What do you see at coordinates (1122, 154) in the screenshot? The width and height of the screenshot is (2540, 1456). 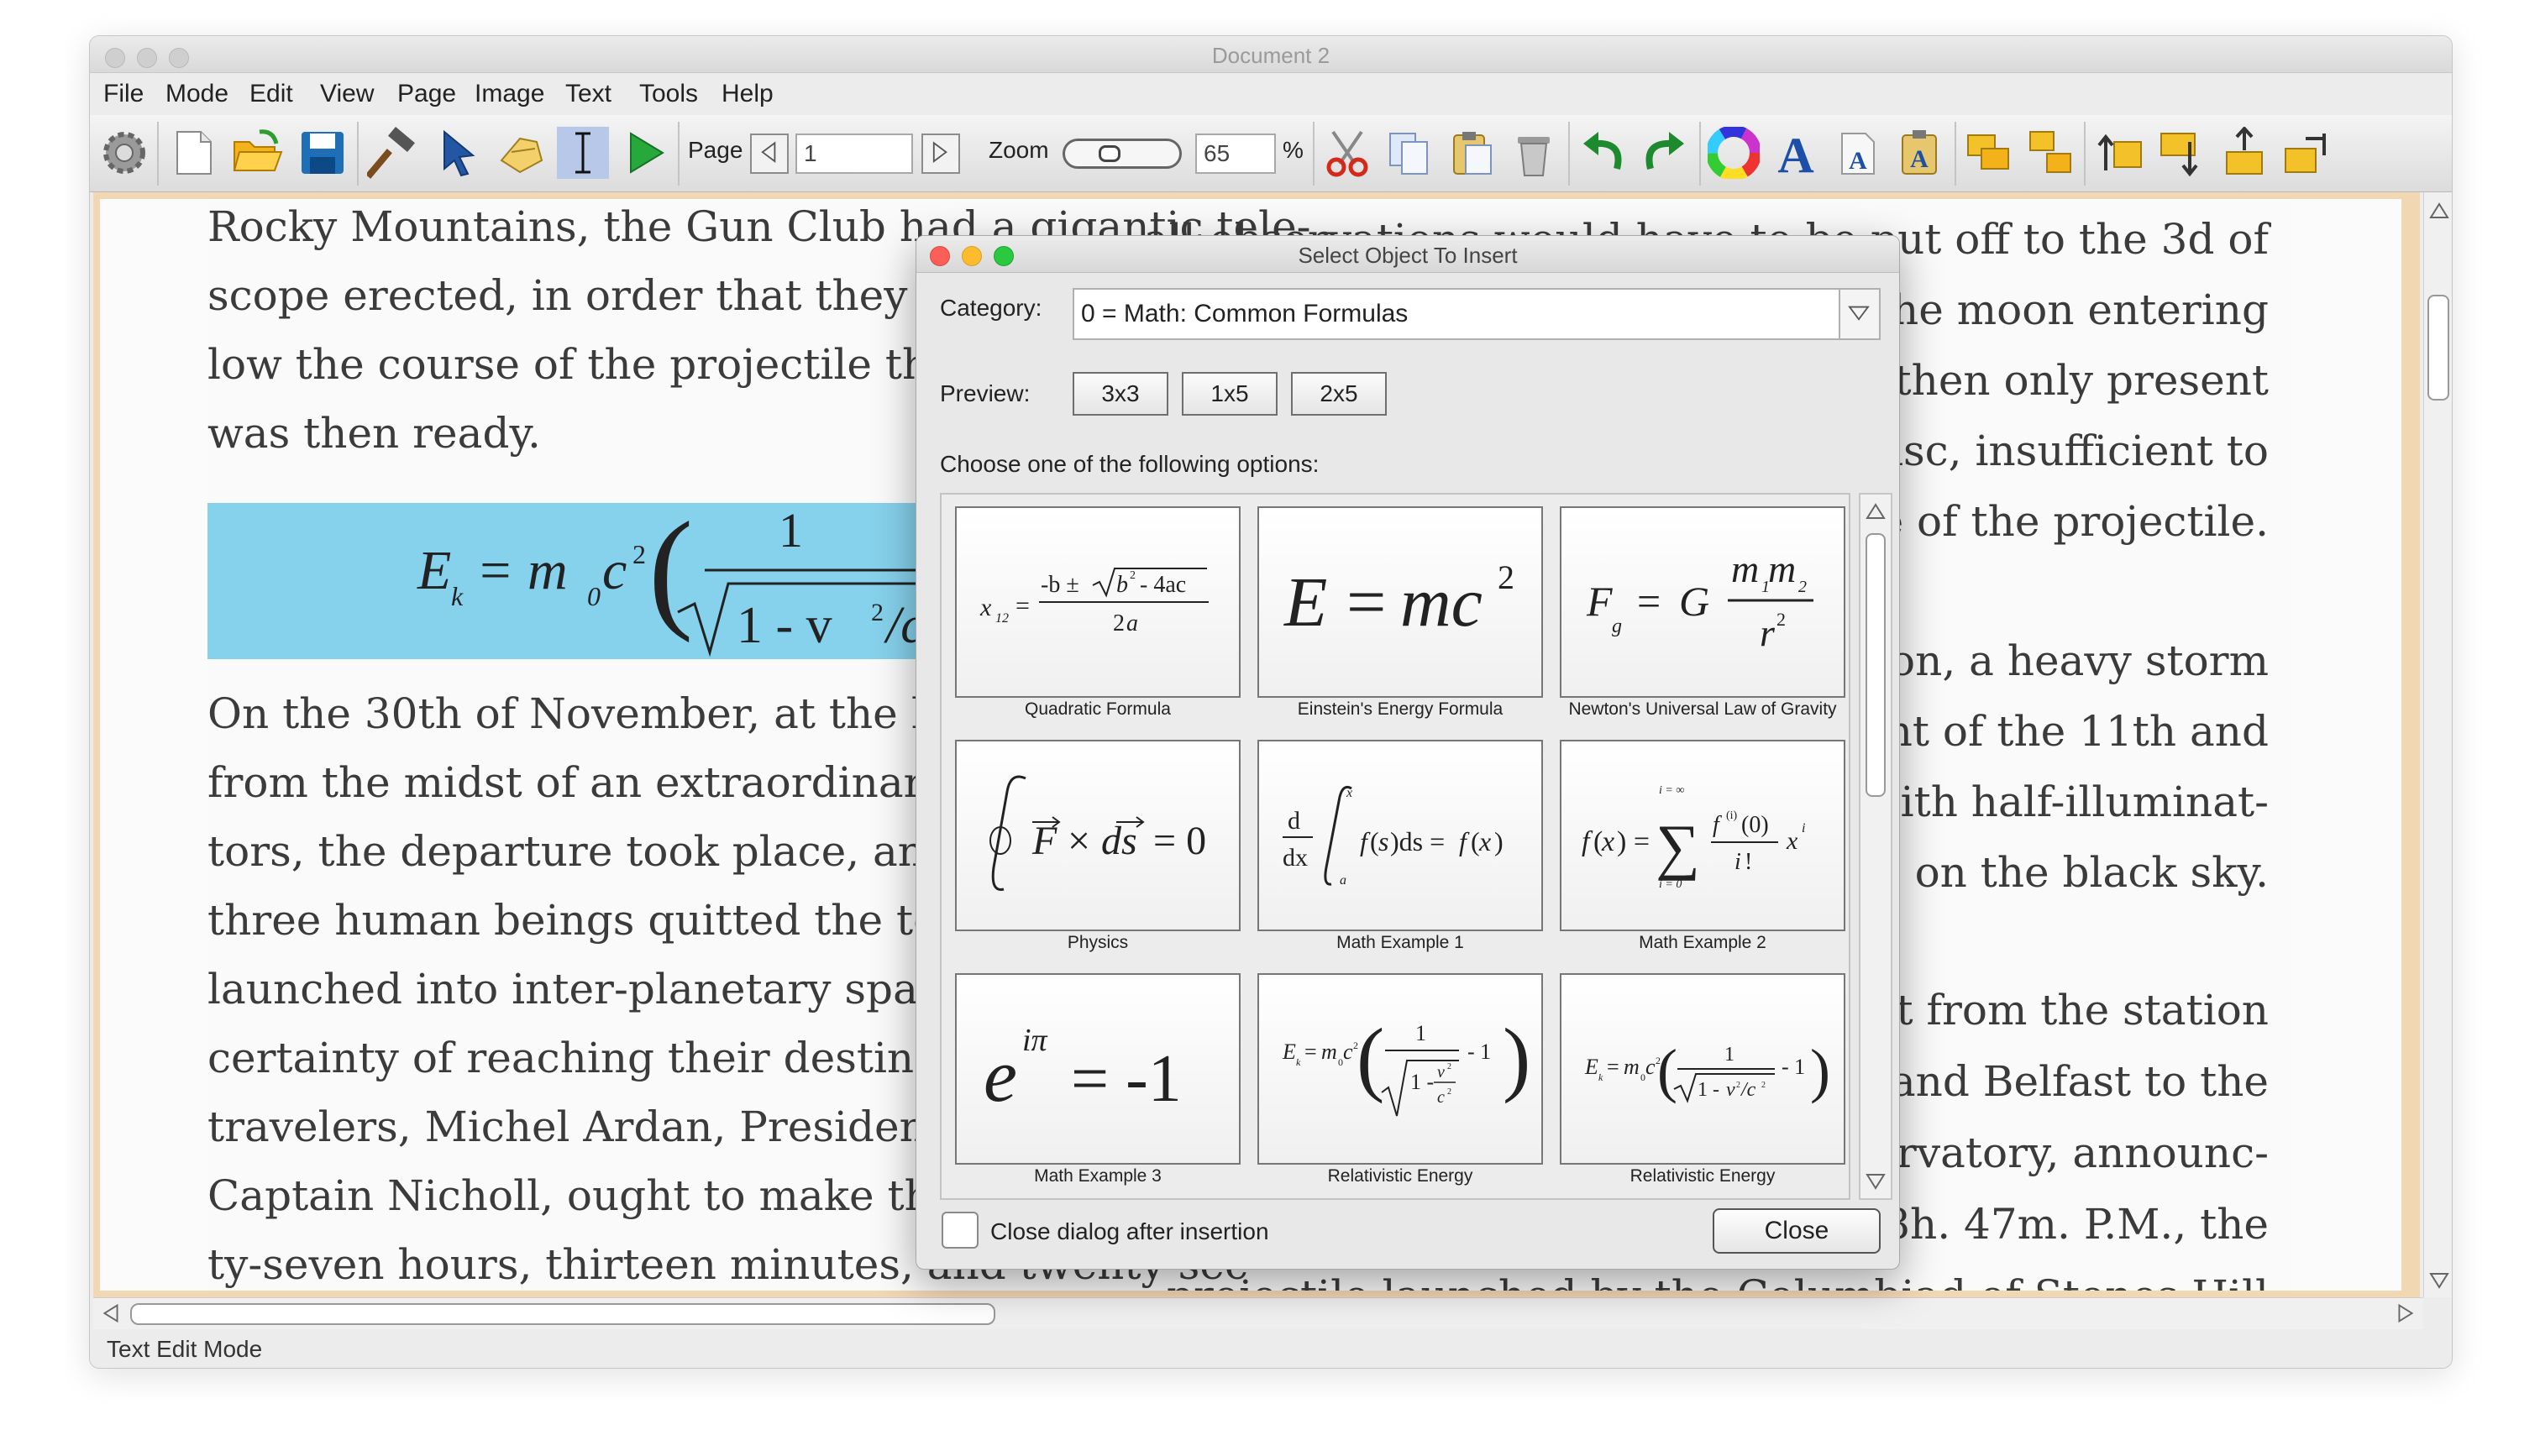 I see `zoom-slider` at bounding box center [1122, 154].